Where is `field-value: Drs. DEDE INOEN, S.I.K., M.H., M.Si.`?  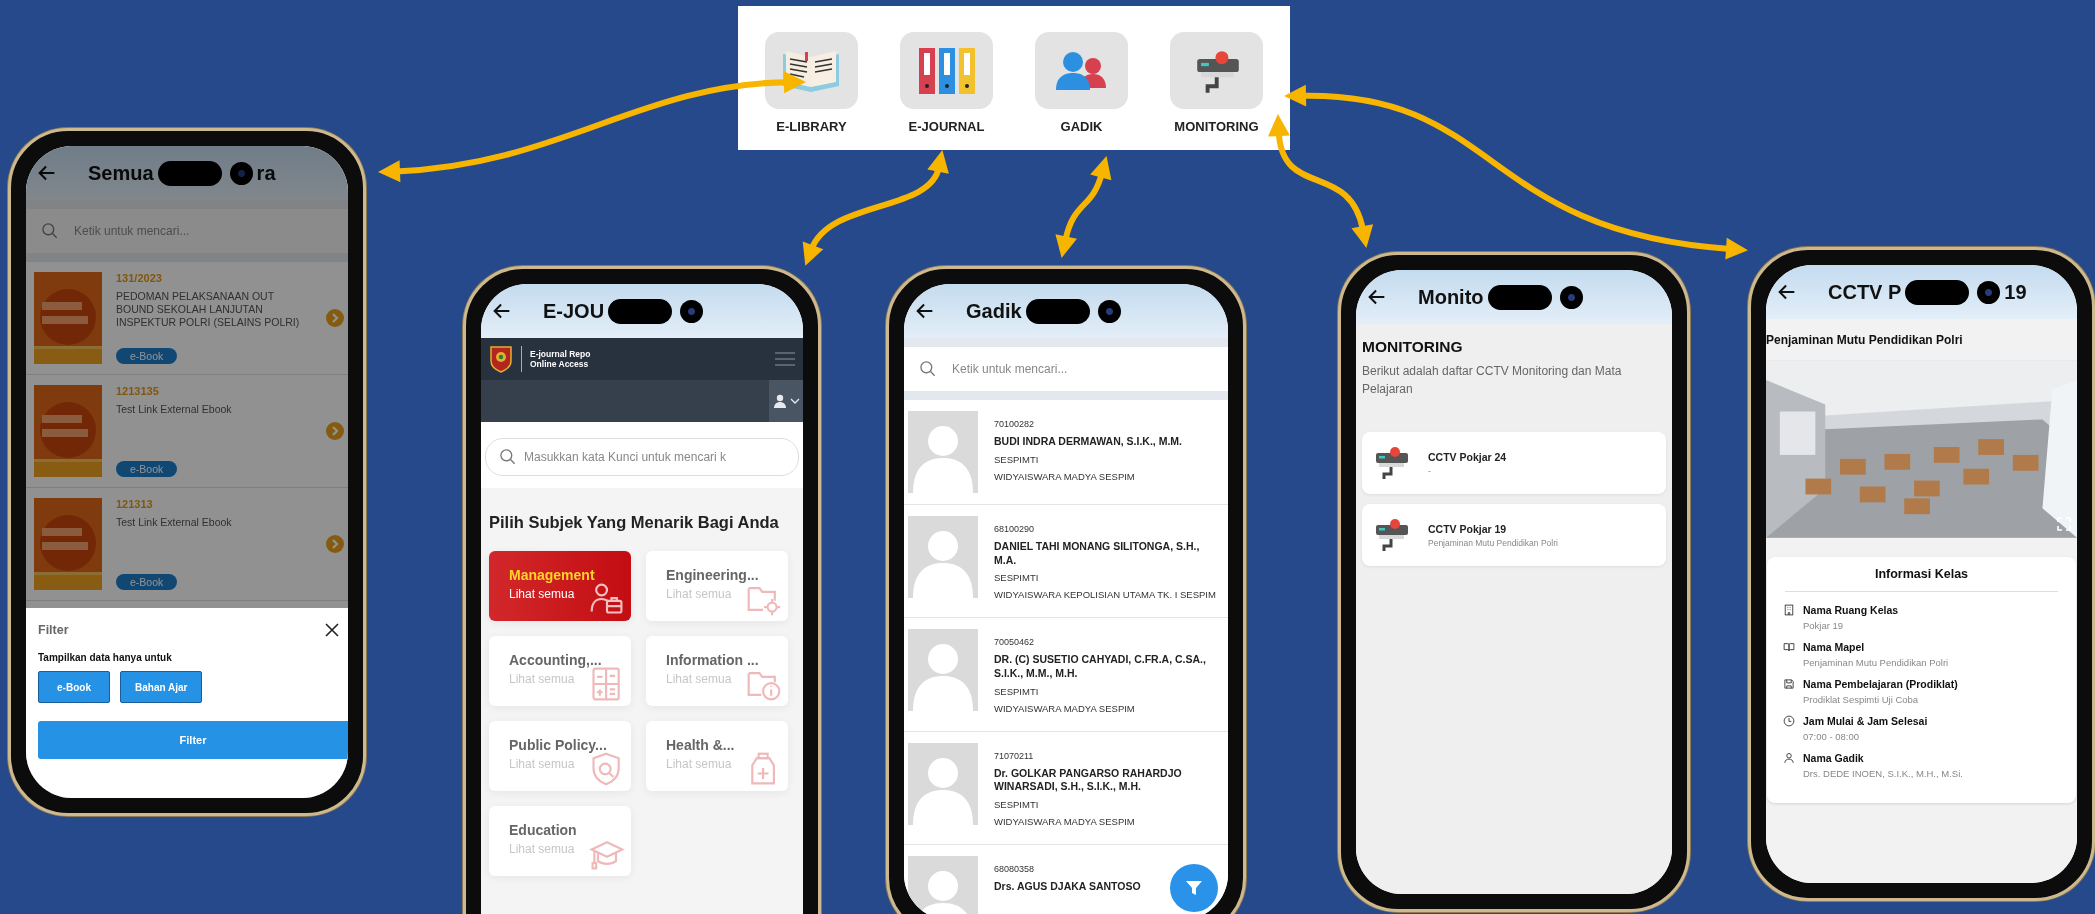
field-value: Drs. DEDE INOEN, S.I.K., M.H., M.Si. is located at coordinates (1883, 773).